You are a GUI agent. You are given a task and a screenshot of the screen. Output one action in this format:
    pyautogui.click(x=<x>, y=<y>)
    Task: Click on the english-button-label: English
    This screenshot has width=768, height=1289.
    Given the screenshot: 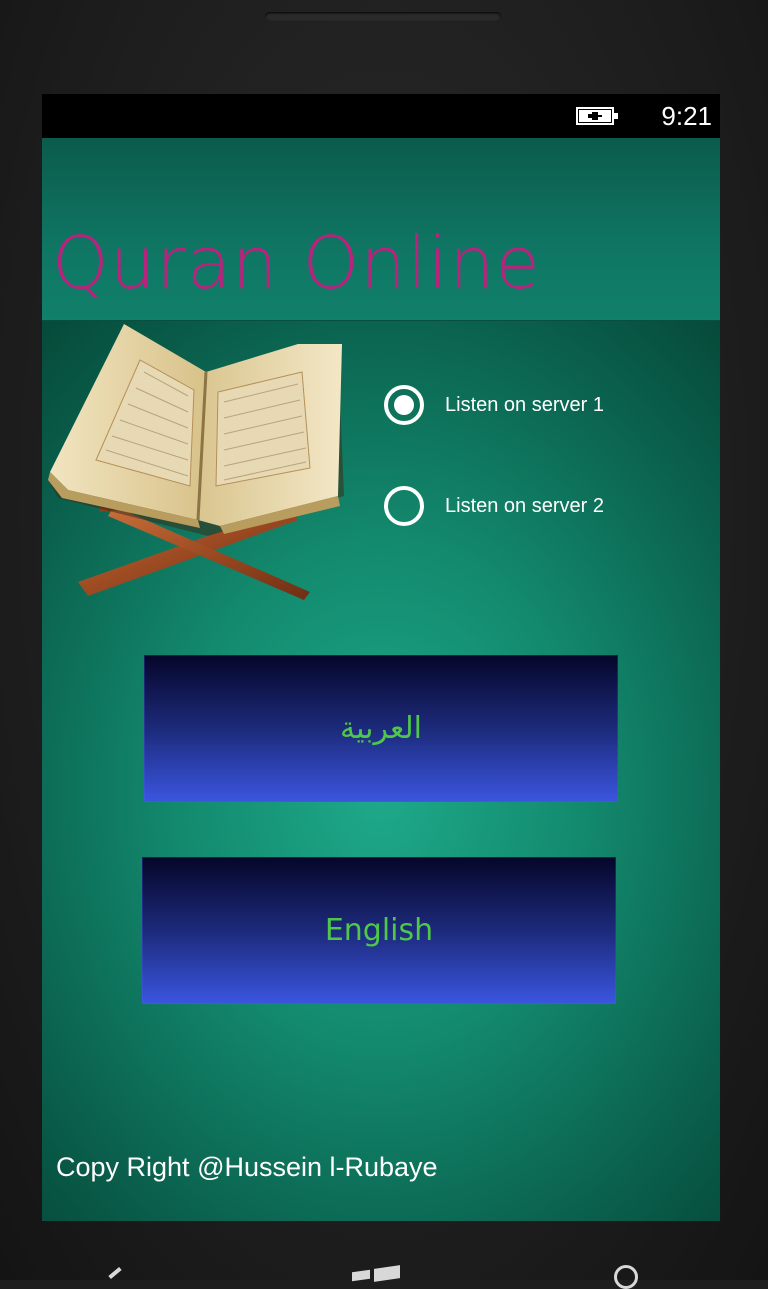 What is the action you would take?
    pyautogui.click(x=379, y=930)
    